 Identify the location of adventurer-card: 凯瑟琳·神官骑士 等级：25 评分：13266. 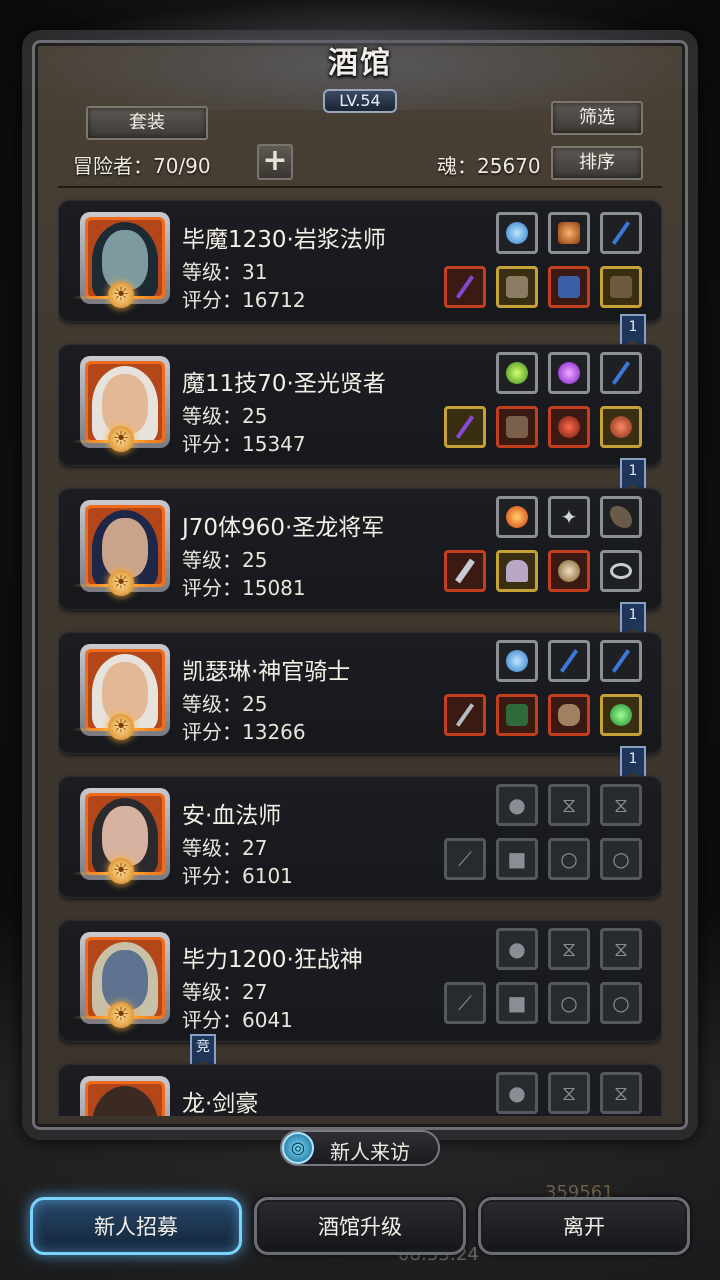
(360, 693).